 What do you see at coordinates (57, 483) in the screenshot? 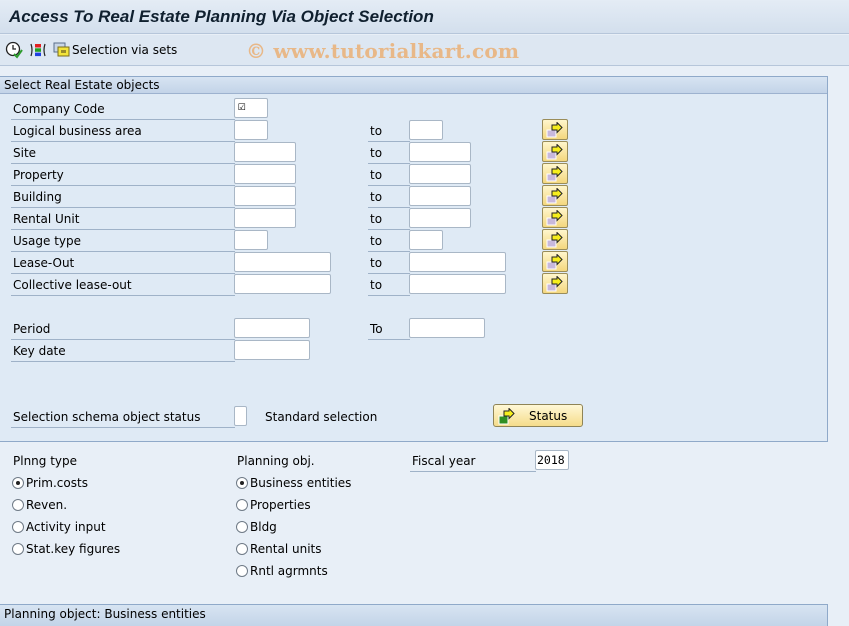
I see `radio-label: Prim.costs` at bounding box center [57, 483].